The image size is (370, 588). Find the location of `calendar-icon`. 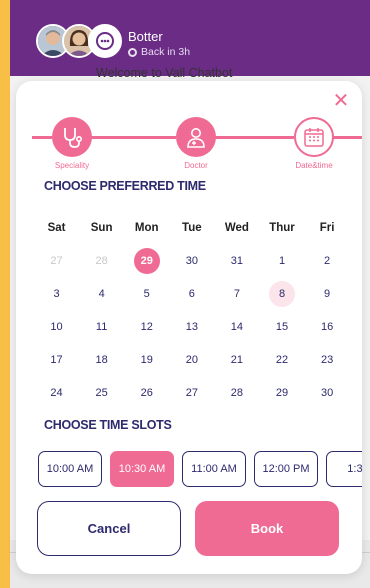

calendar-icon is located at coordinates (314, 137).